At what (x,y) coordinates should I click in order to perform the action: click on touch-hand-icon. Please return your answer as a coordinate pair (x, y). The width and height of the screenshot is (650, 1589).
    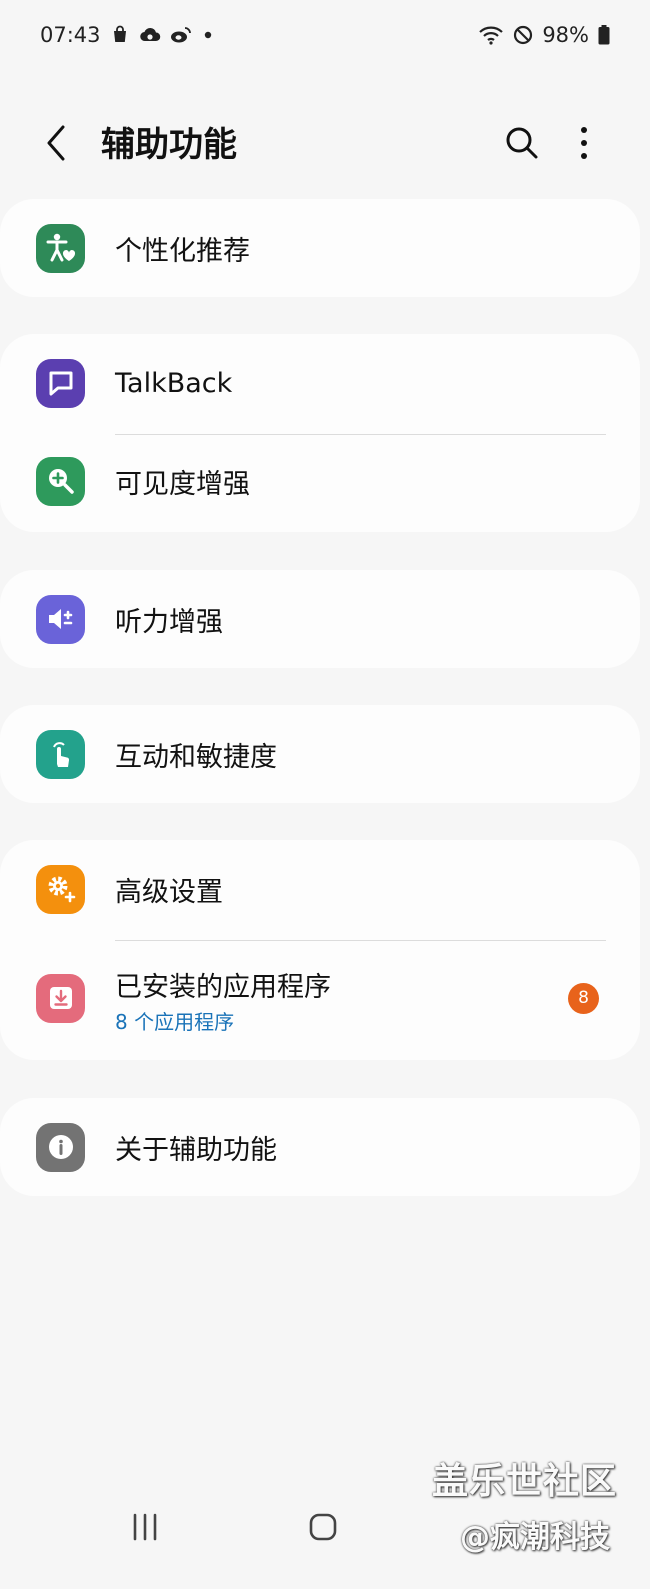
    Looking at the image, I should click on (60, 754).